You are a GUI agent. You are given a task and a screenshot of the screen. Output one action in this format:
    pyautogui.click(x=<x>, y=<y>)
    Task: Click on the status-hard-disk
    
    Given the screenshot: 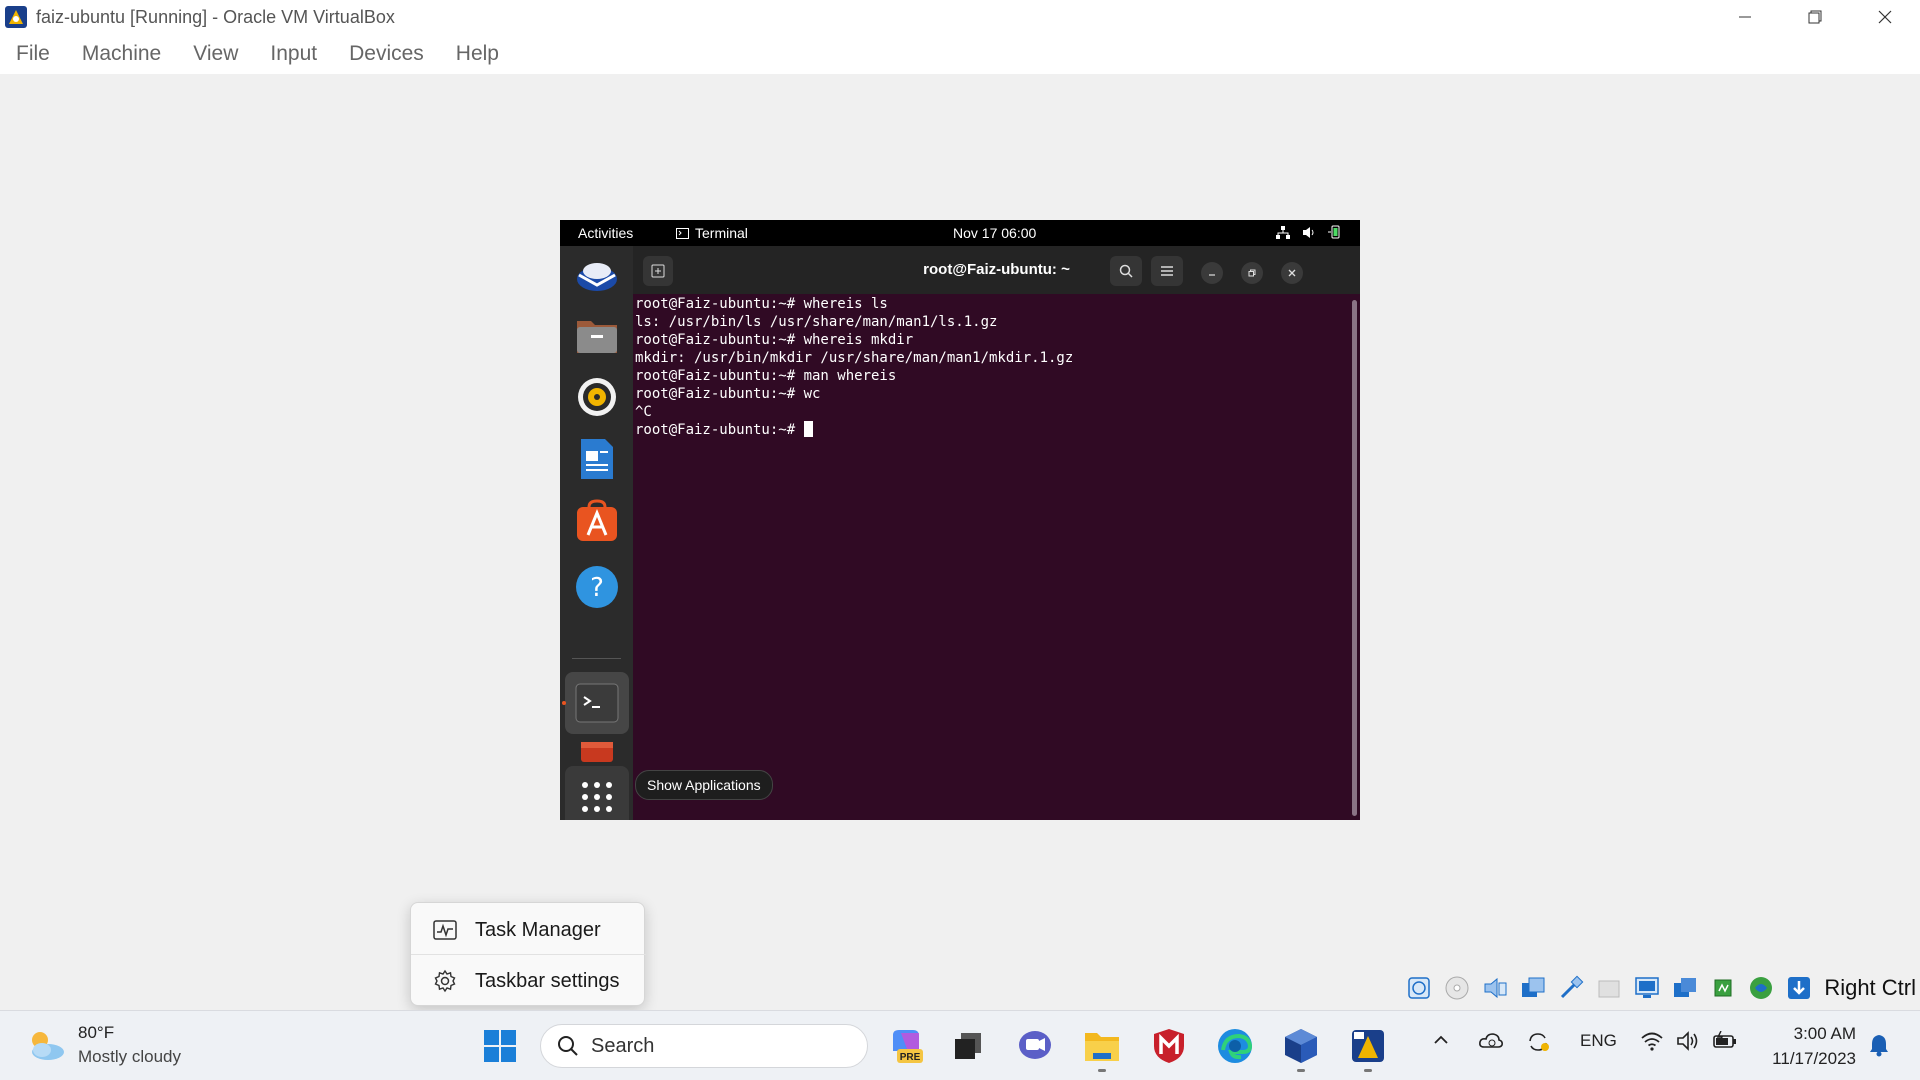 What is the action you would take?
    pyautogui.click(x=1419, y=988)
    